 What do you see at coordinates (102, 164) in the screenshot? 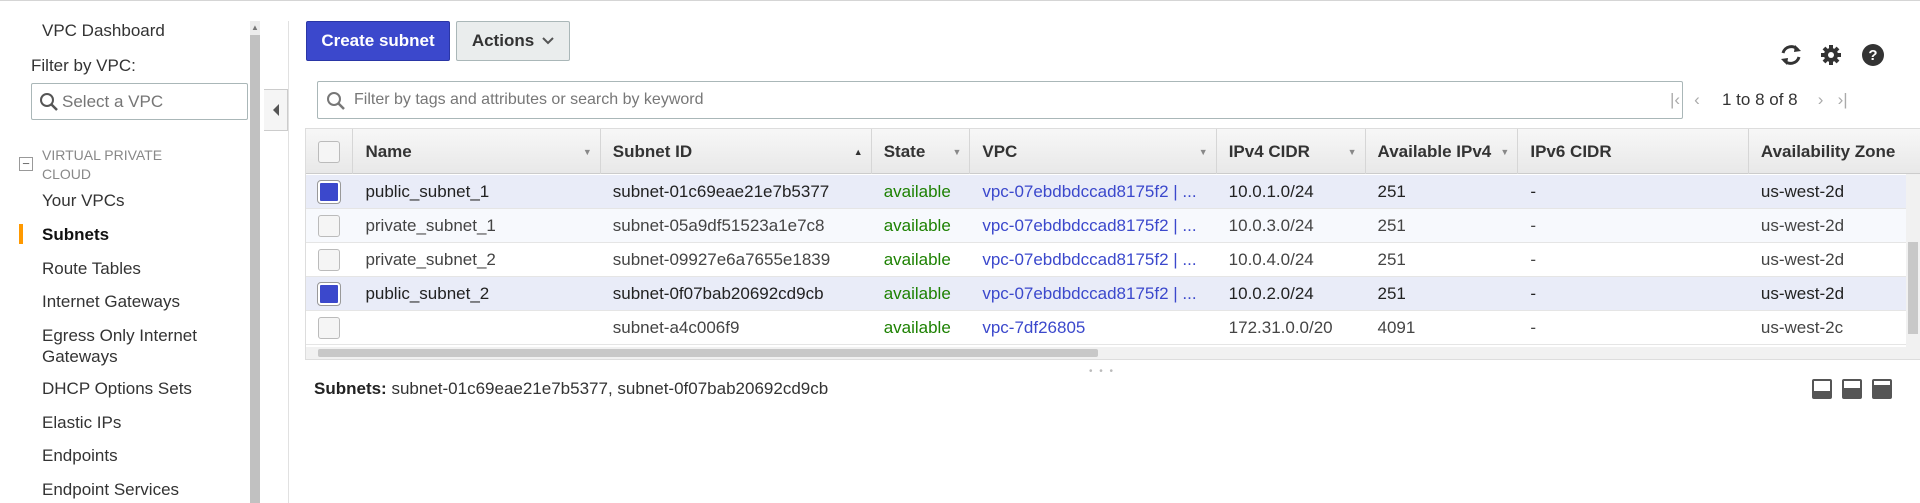
I see `section-title: VIRTUAL PRIVATE CLOUD` at bounding box center [102, 164].